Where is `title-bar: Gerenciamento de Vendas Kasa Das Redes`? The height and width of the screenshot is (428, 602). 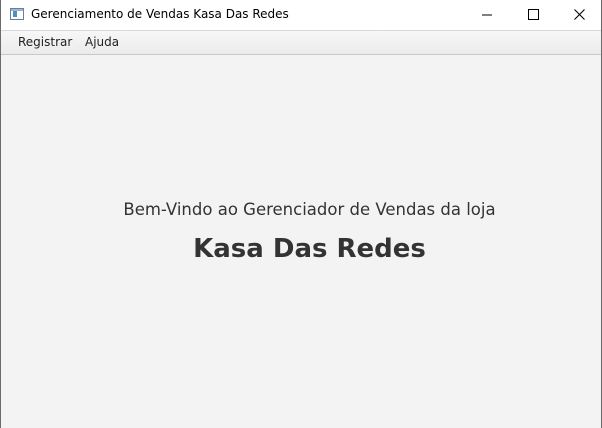
title-bar: Gerenciamento de Vendas Kasa Das Redes is located at coordinates (301, 15).